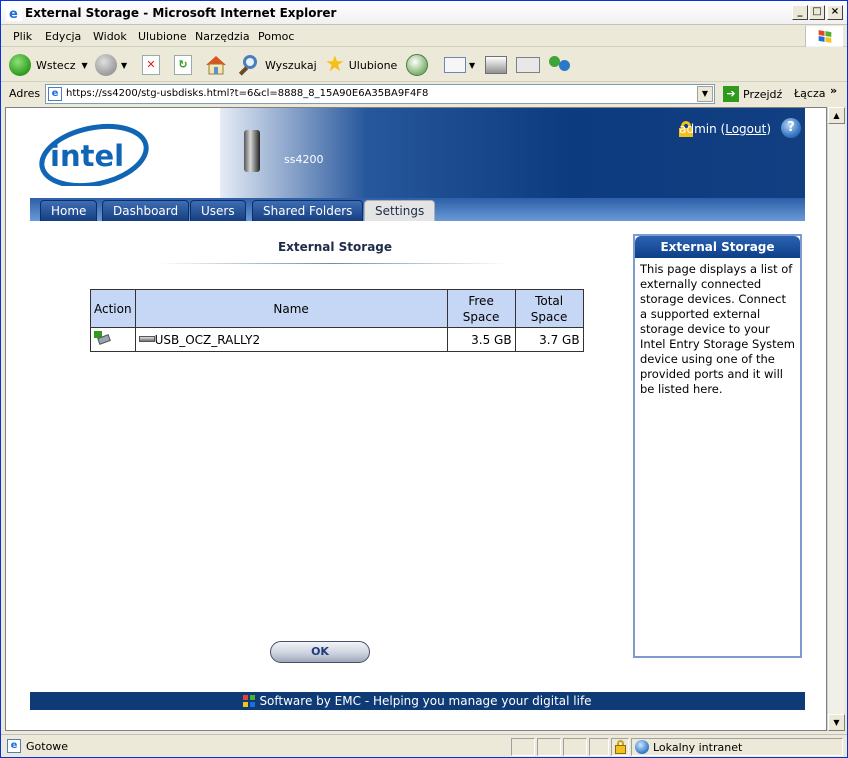  I want to click on security-lock-pane, so click(620, 747).